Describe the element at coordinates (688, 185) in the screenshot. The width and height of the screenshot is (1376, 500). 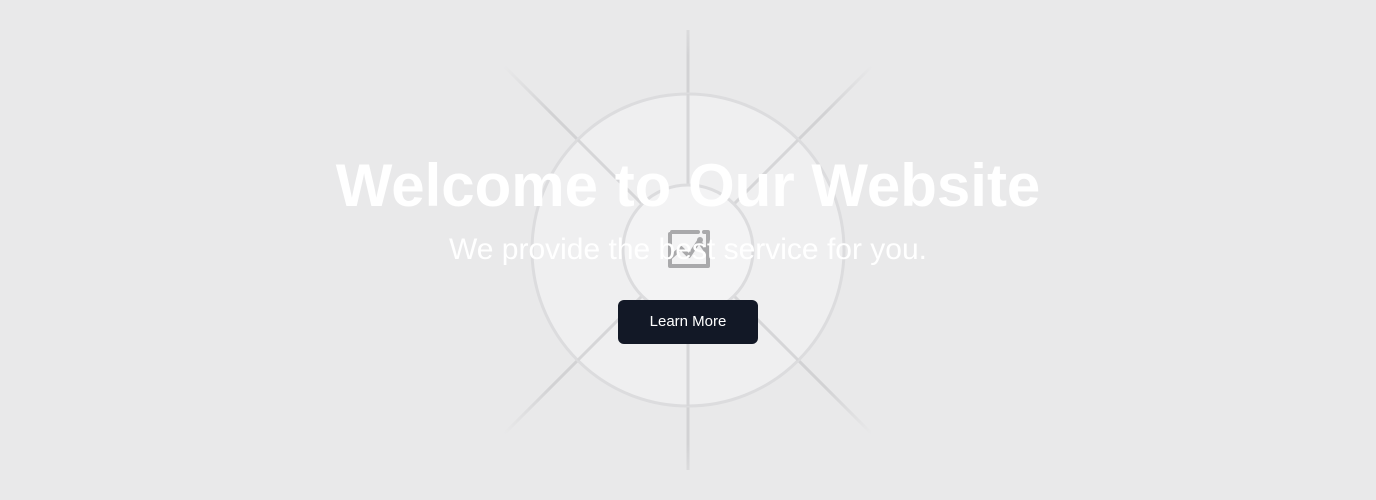
I see `hero-title: Welcome to Our Website` at that location.